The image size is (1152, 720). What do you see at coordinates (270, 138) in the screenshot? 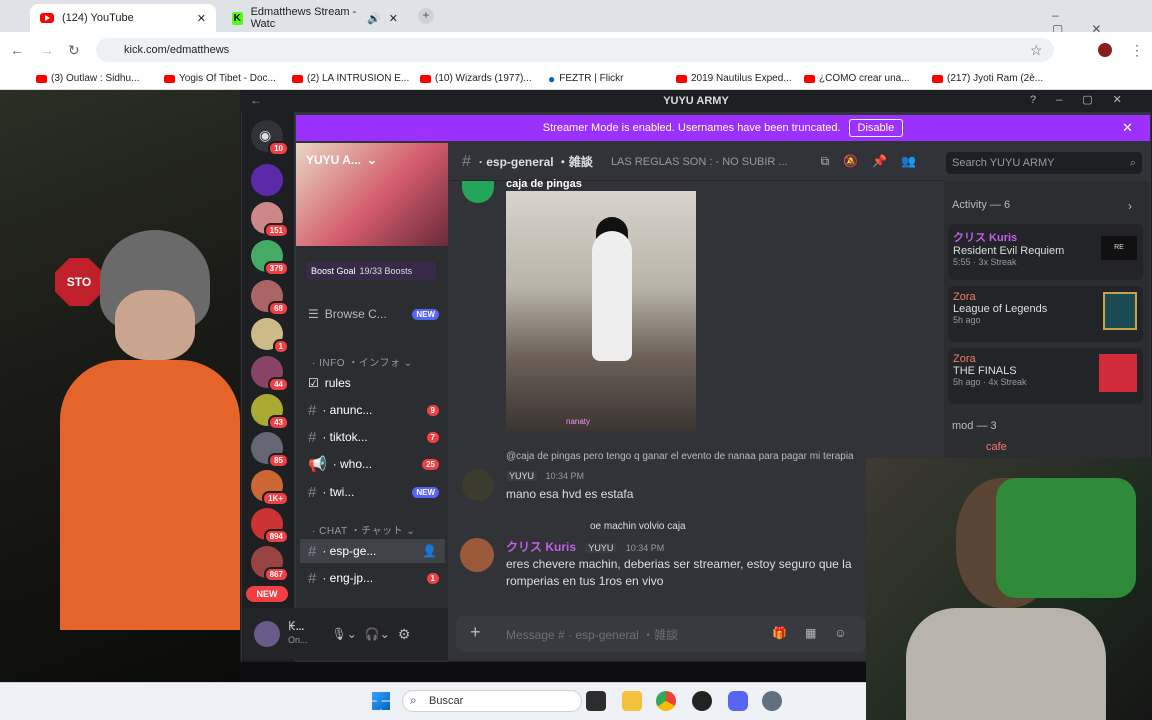
I see `discord-home-icon: ◉ 10` at bounding box center [270, 138].